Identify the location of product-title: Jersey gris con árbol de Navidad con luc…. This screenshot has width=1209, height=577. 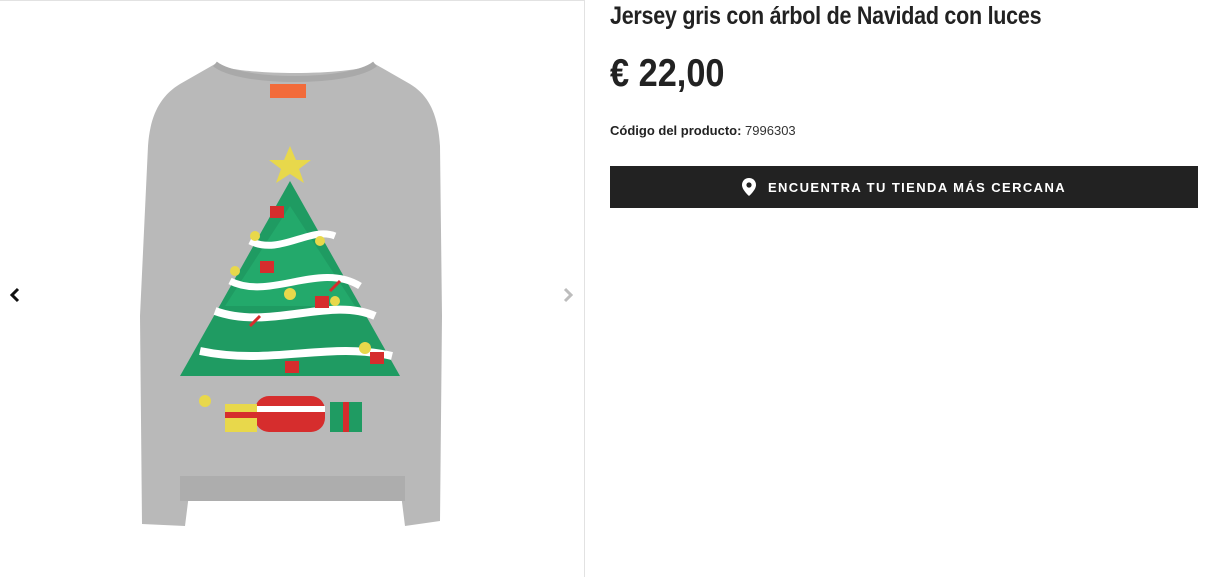
(826, 16).